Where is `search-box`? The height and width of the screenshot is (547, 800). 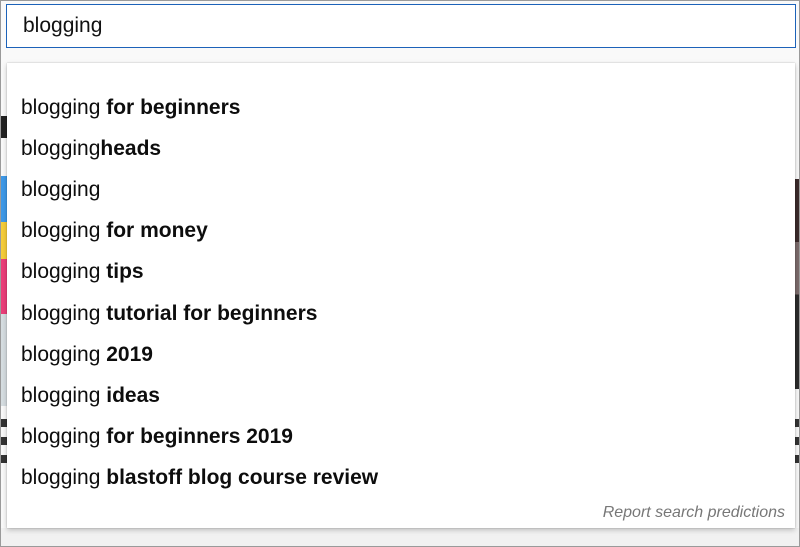 search-box is located at coordinates (401, 26).